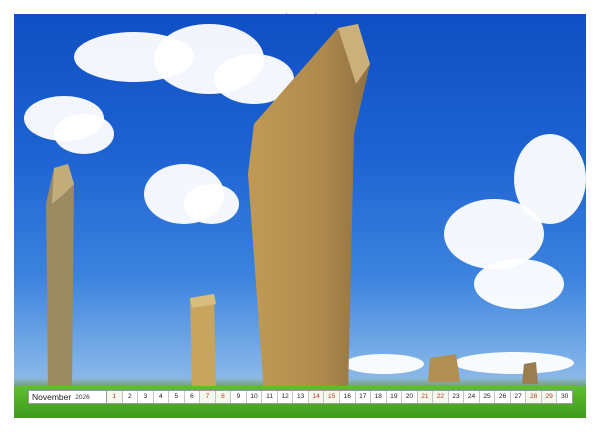 The width and height of the screenshot is (600, 432). What do you see at coordinates (161, 397) in the screenshot?
I see `day-cell: 4` at bounding box center [161, 397].